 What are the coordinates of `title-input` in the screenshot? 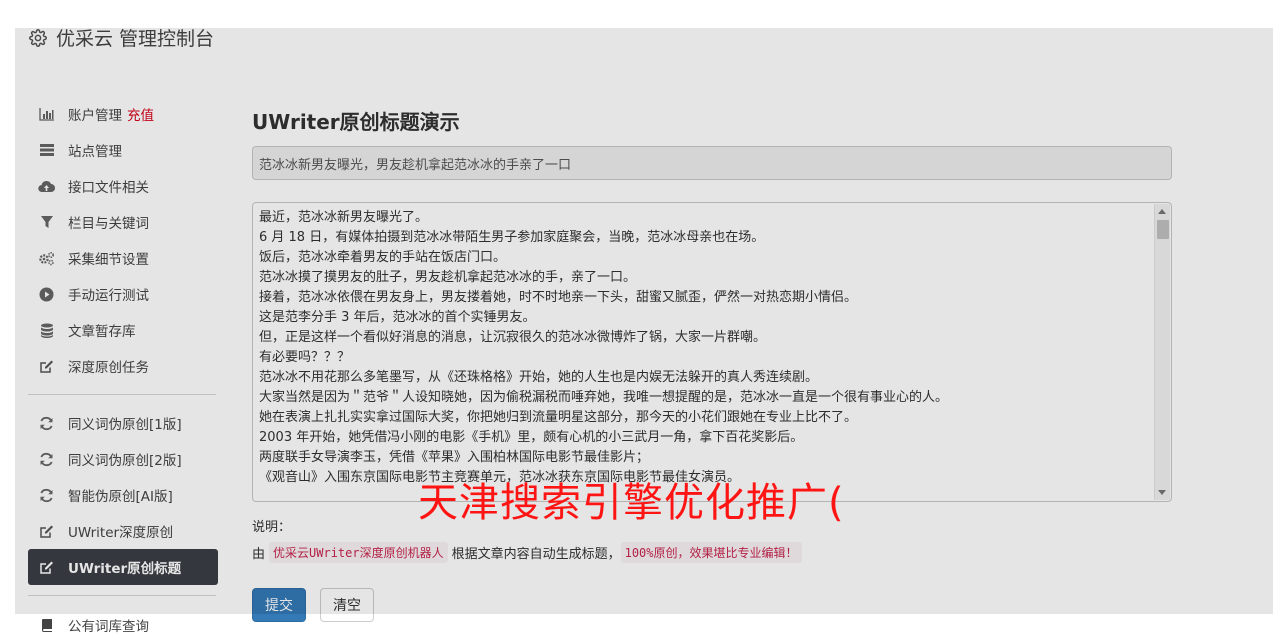 It's located at (712, 163).